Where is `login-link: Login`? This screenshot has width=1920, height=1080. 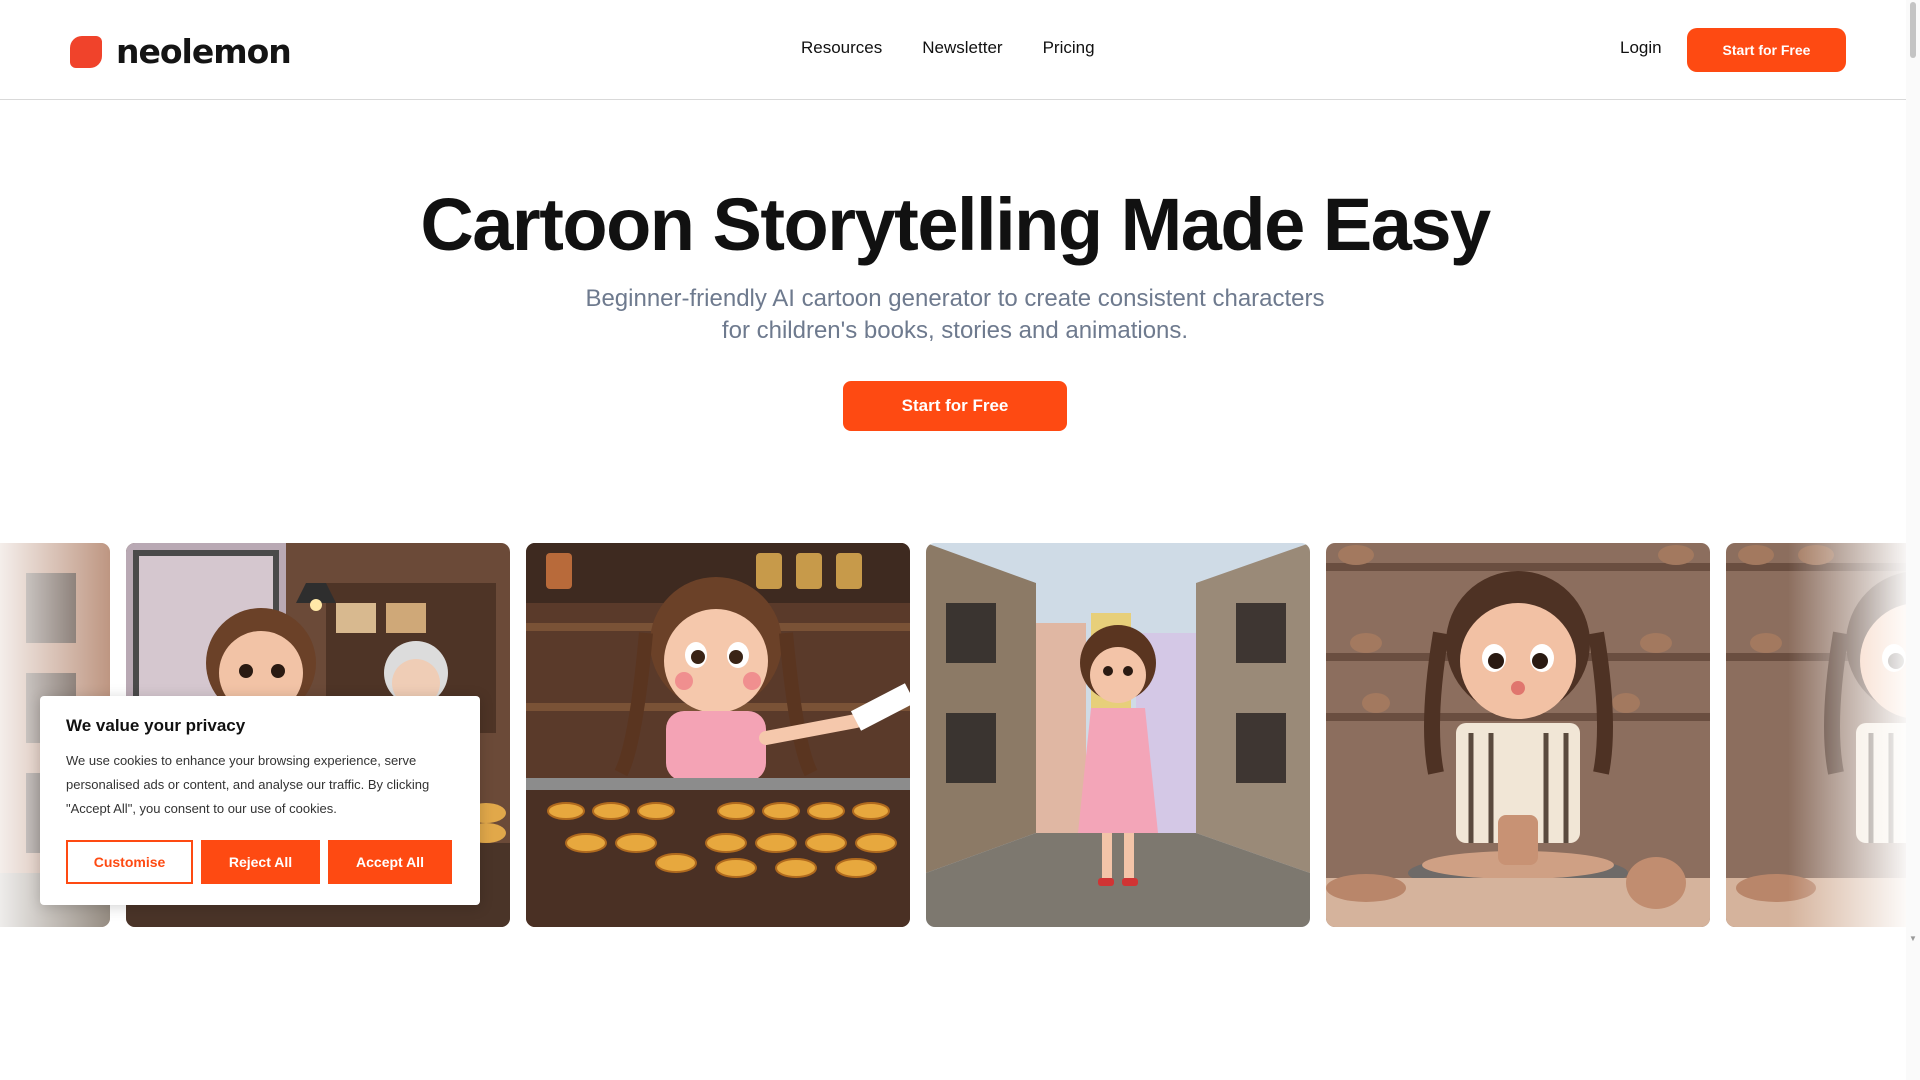 login-link: Login is located at coordinates (1641, 48).